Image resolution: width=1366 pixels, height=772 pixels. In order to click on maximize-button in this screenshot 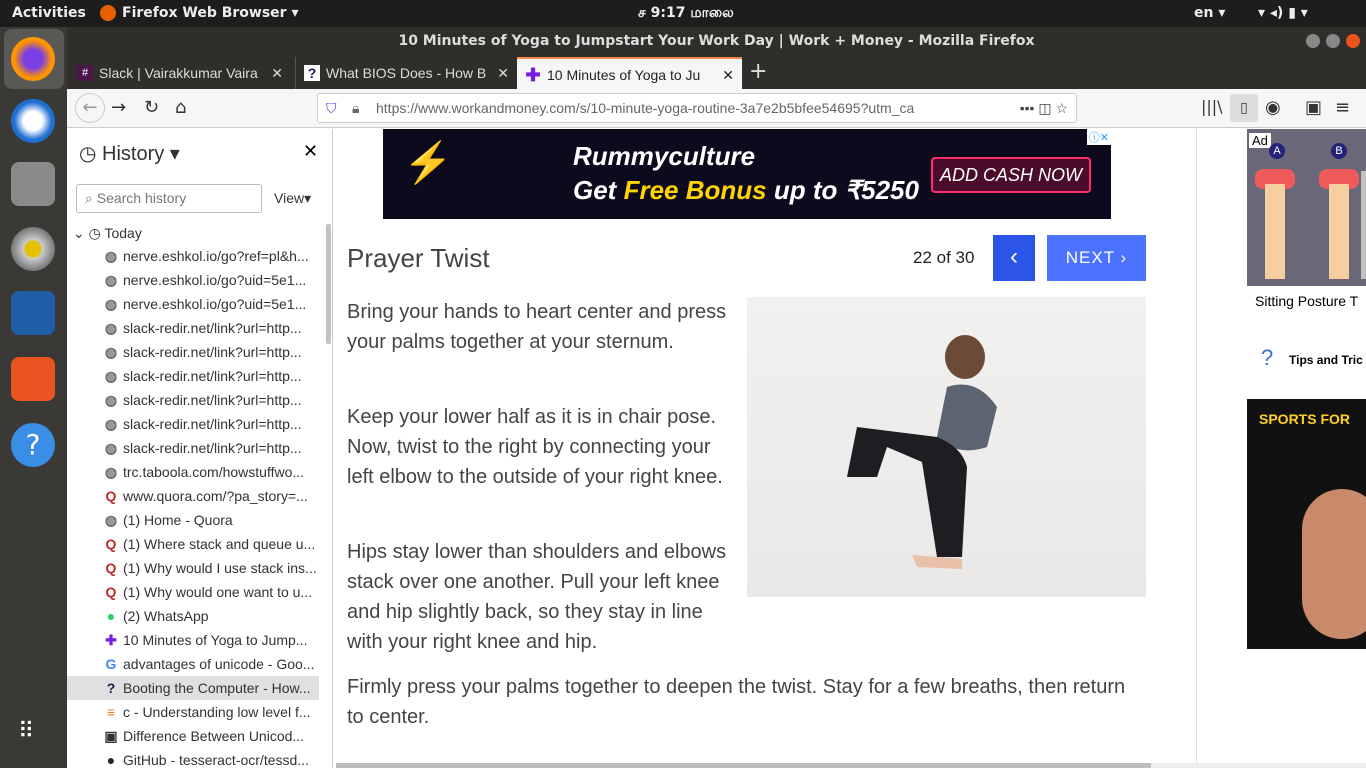, I will do `click(1333, 41)`.